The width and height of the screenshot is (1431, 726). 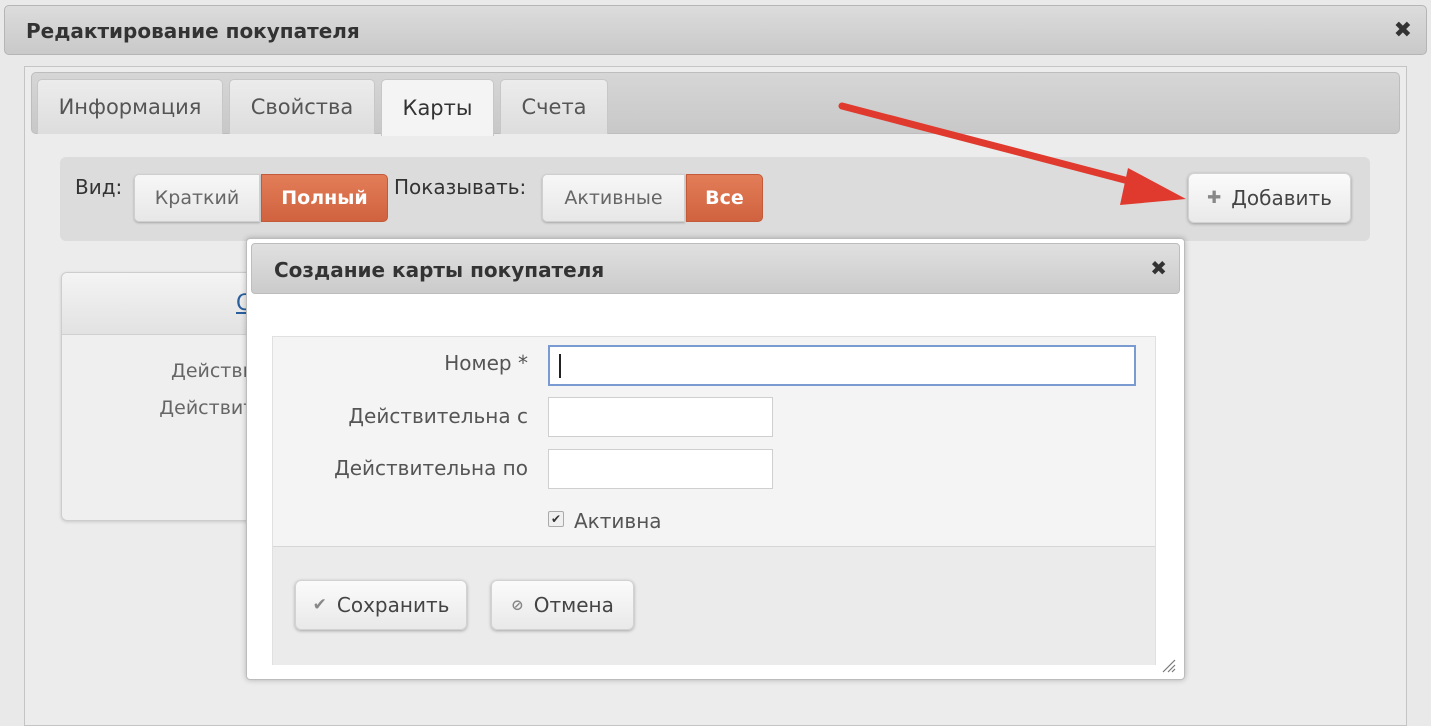 What do you see at coordinates (660, 417) in the screenshot?
I see `valid-from-input` at bounding box center [660, 417].